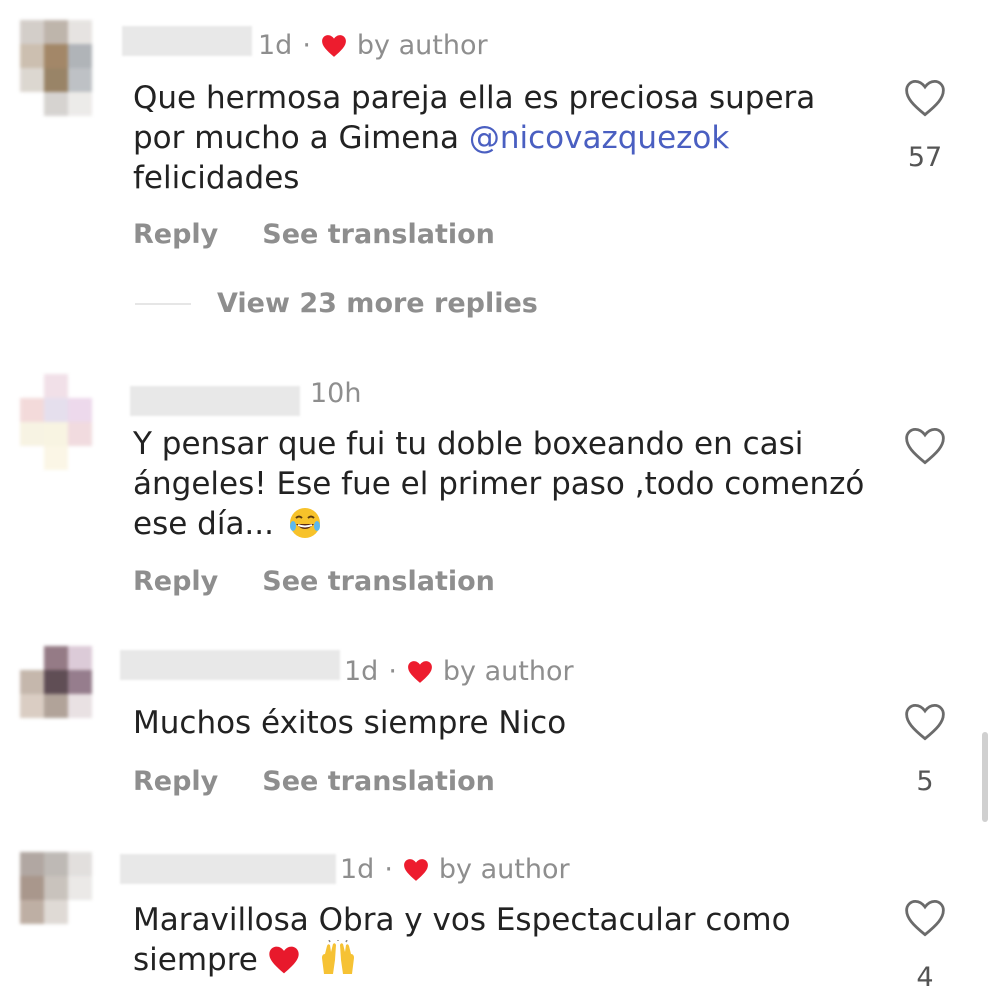 Image resolution: width=992 pixels, height=993 pixels. I want to click on comment-time: 10h, so click(336, 393).